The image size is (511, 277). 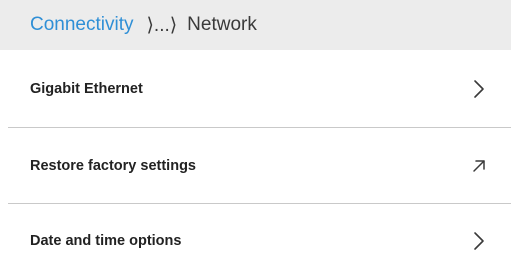 What do you see at coordinates (479, 166) in the screenshot?
I see `arrow-up-right-icon` at bounding box center [479, 166].